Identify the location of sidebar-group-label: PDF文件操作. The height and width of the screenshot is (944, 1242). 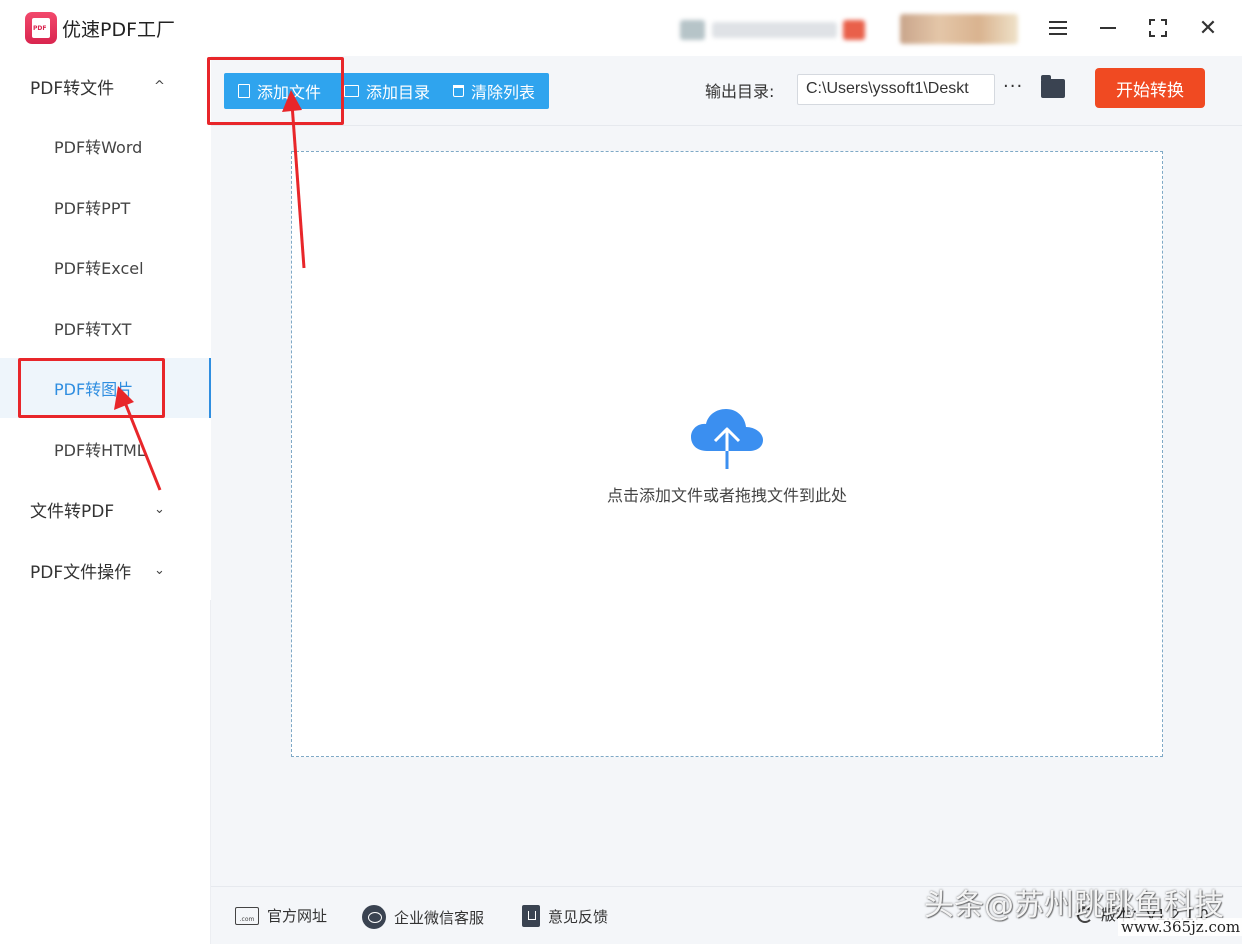
(81, 572).